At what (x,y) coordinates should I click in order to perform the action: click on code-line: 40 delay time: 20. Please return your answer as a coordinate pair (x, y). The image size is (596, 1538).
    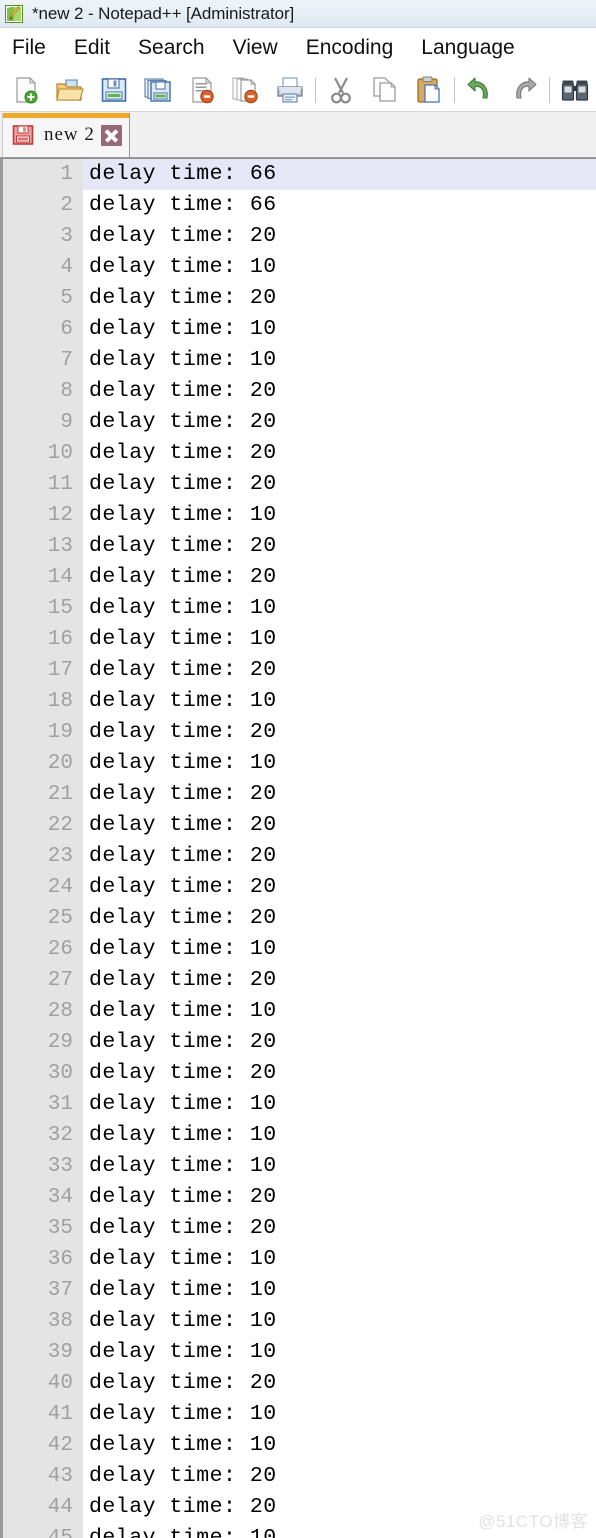
    Looking at the image, I should click on (298, 1383).